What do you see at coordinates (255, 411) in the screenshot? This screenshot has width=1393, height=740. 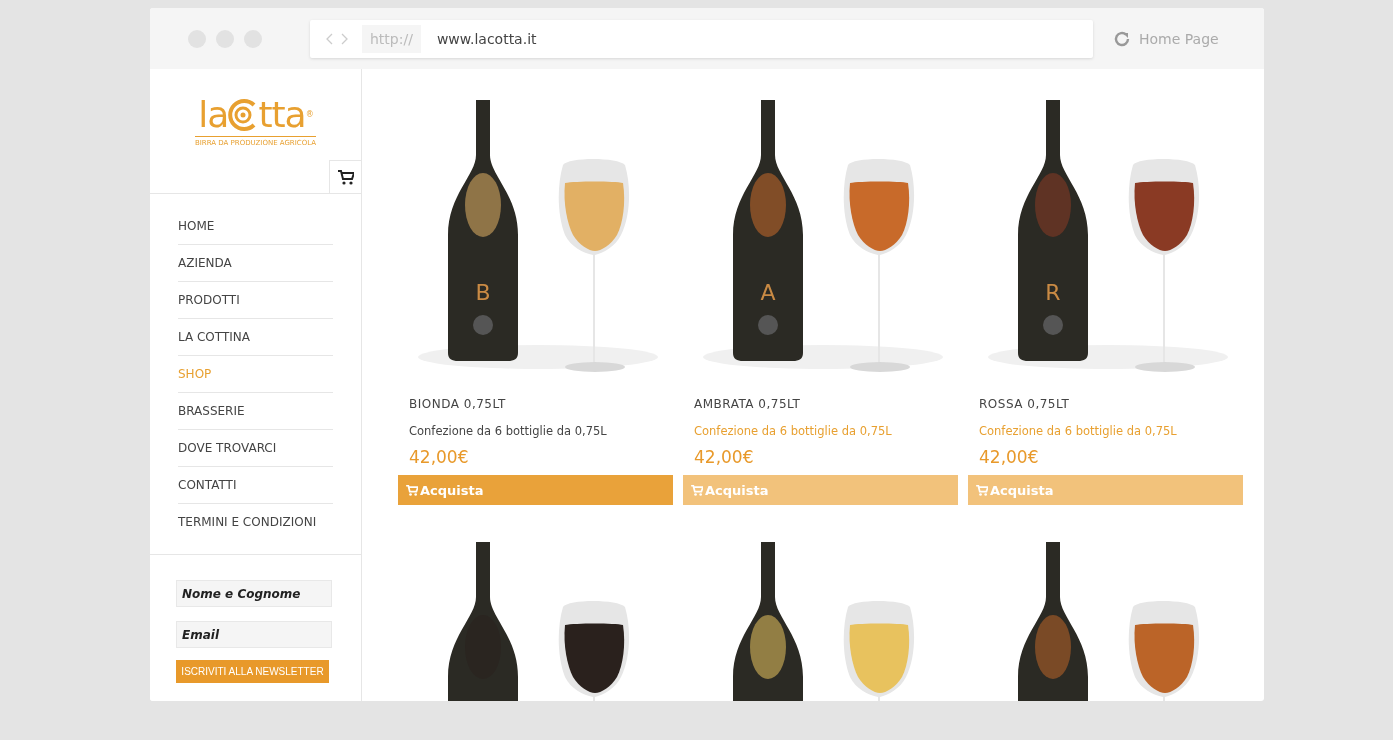 I see `nav-item: BRASSERIE` at bounding box center [255, 411].